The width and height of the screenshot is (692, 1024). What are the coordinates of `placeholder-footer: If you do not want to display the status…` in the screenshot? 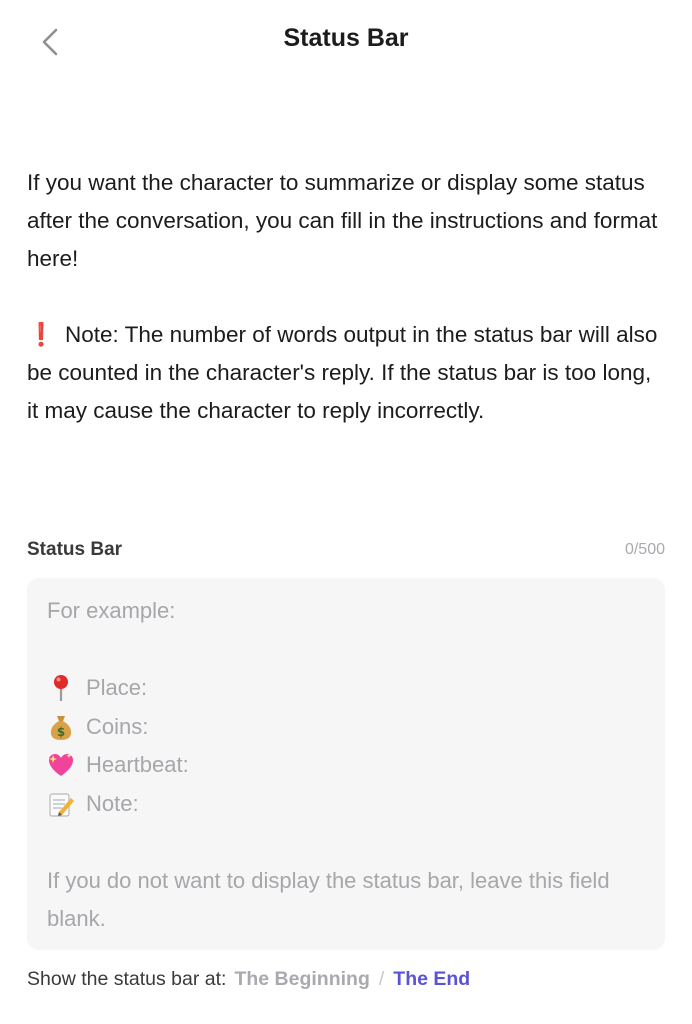 It's located at (328, 899).